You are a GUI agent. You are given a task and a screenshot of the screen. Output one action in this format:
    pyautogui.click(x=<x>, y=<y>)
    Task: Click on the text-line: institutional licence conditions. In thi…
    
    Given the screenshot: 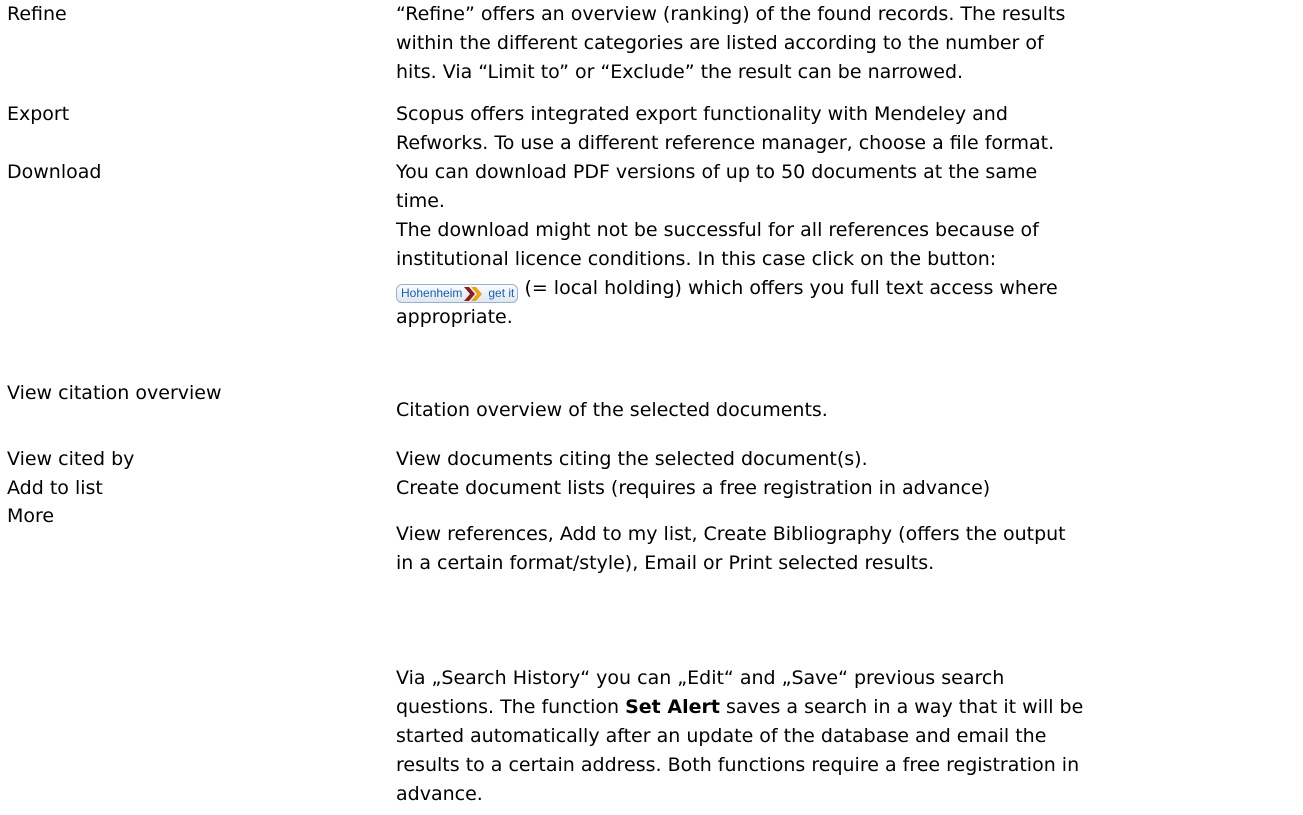 What is the action you would take?
    pyautogui.click(x=696, y=259)
    